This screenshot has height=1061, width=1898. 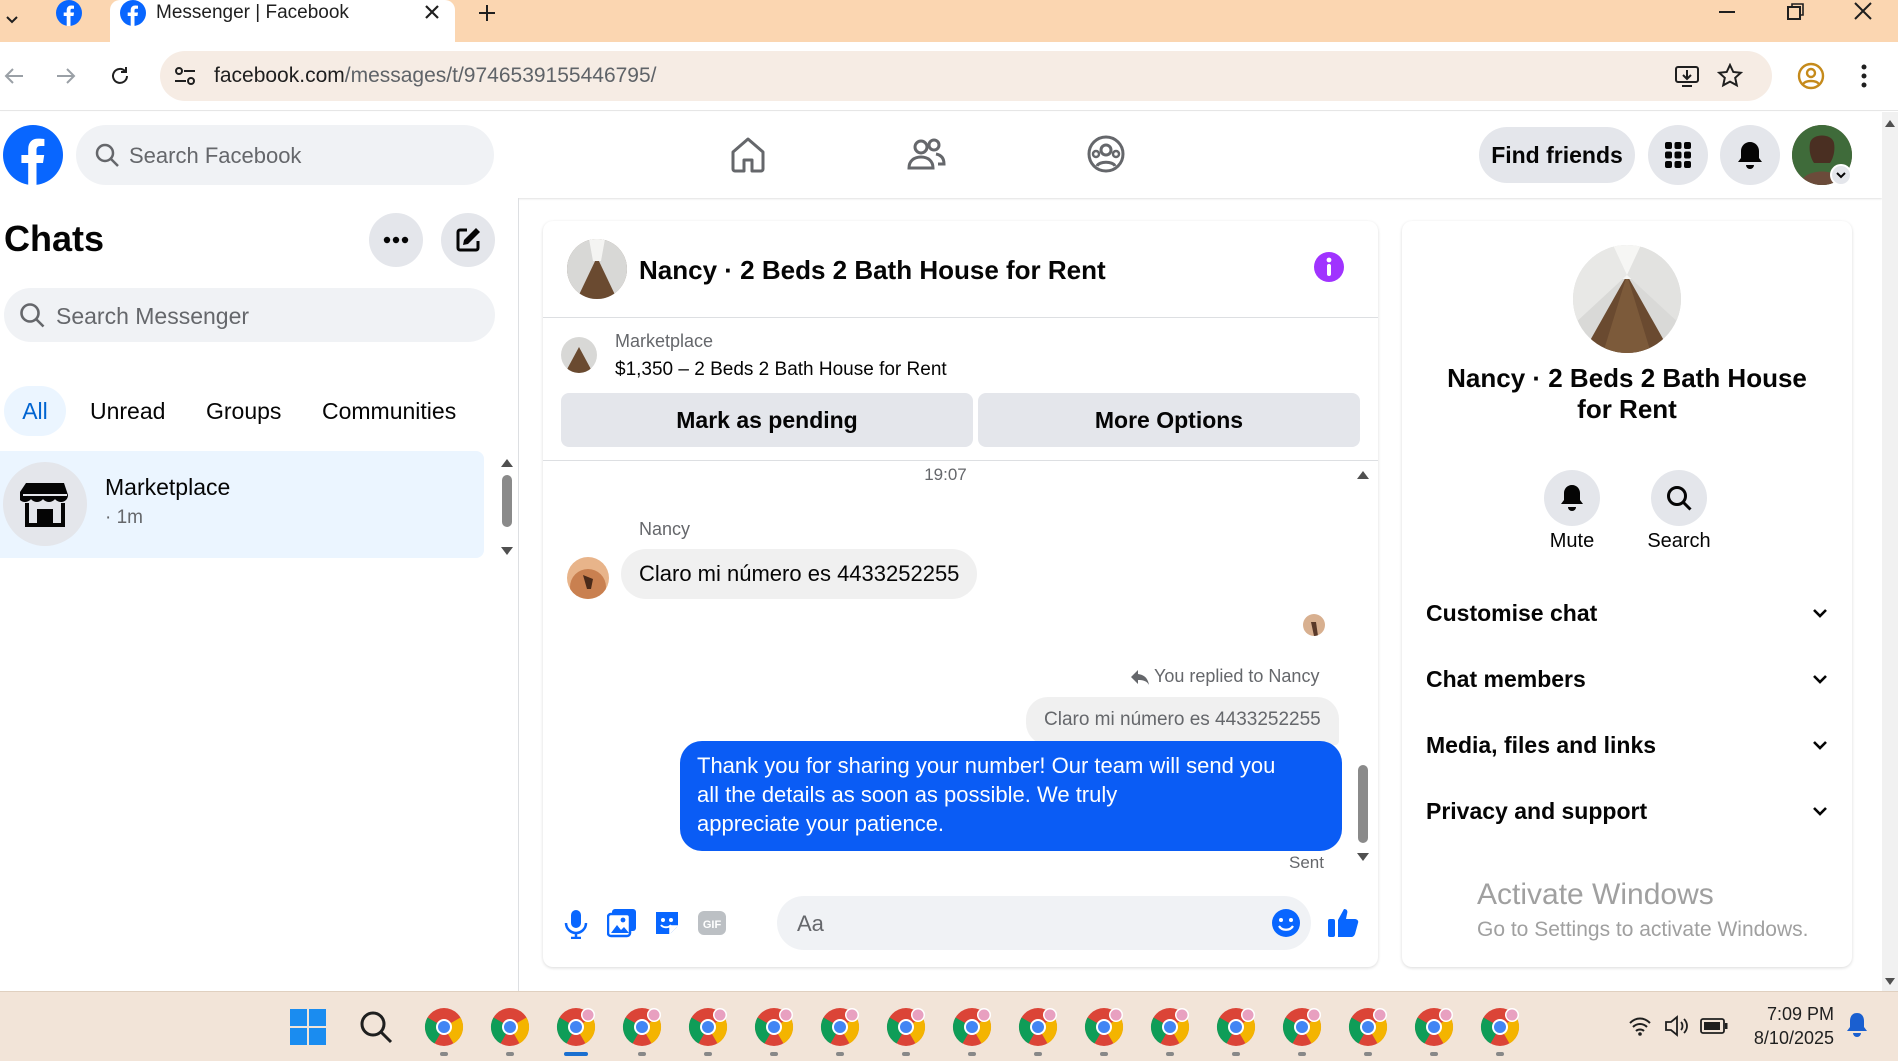 I want to click on microphone-icon, so click(x=576, y=924).